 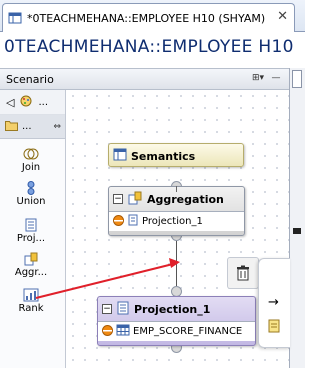 I want to click on connect-arrow-icon: →, so click(x=273, y=302).